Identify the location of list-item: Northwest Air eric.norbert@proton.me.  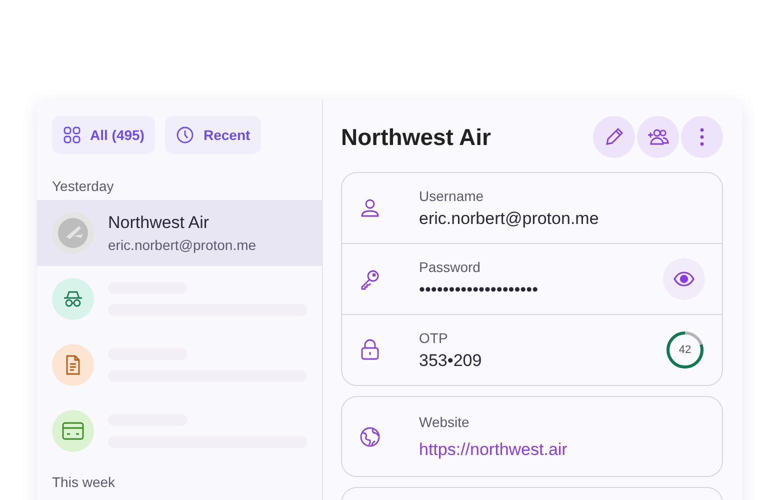
(179, 233).